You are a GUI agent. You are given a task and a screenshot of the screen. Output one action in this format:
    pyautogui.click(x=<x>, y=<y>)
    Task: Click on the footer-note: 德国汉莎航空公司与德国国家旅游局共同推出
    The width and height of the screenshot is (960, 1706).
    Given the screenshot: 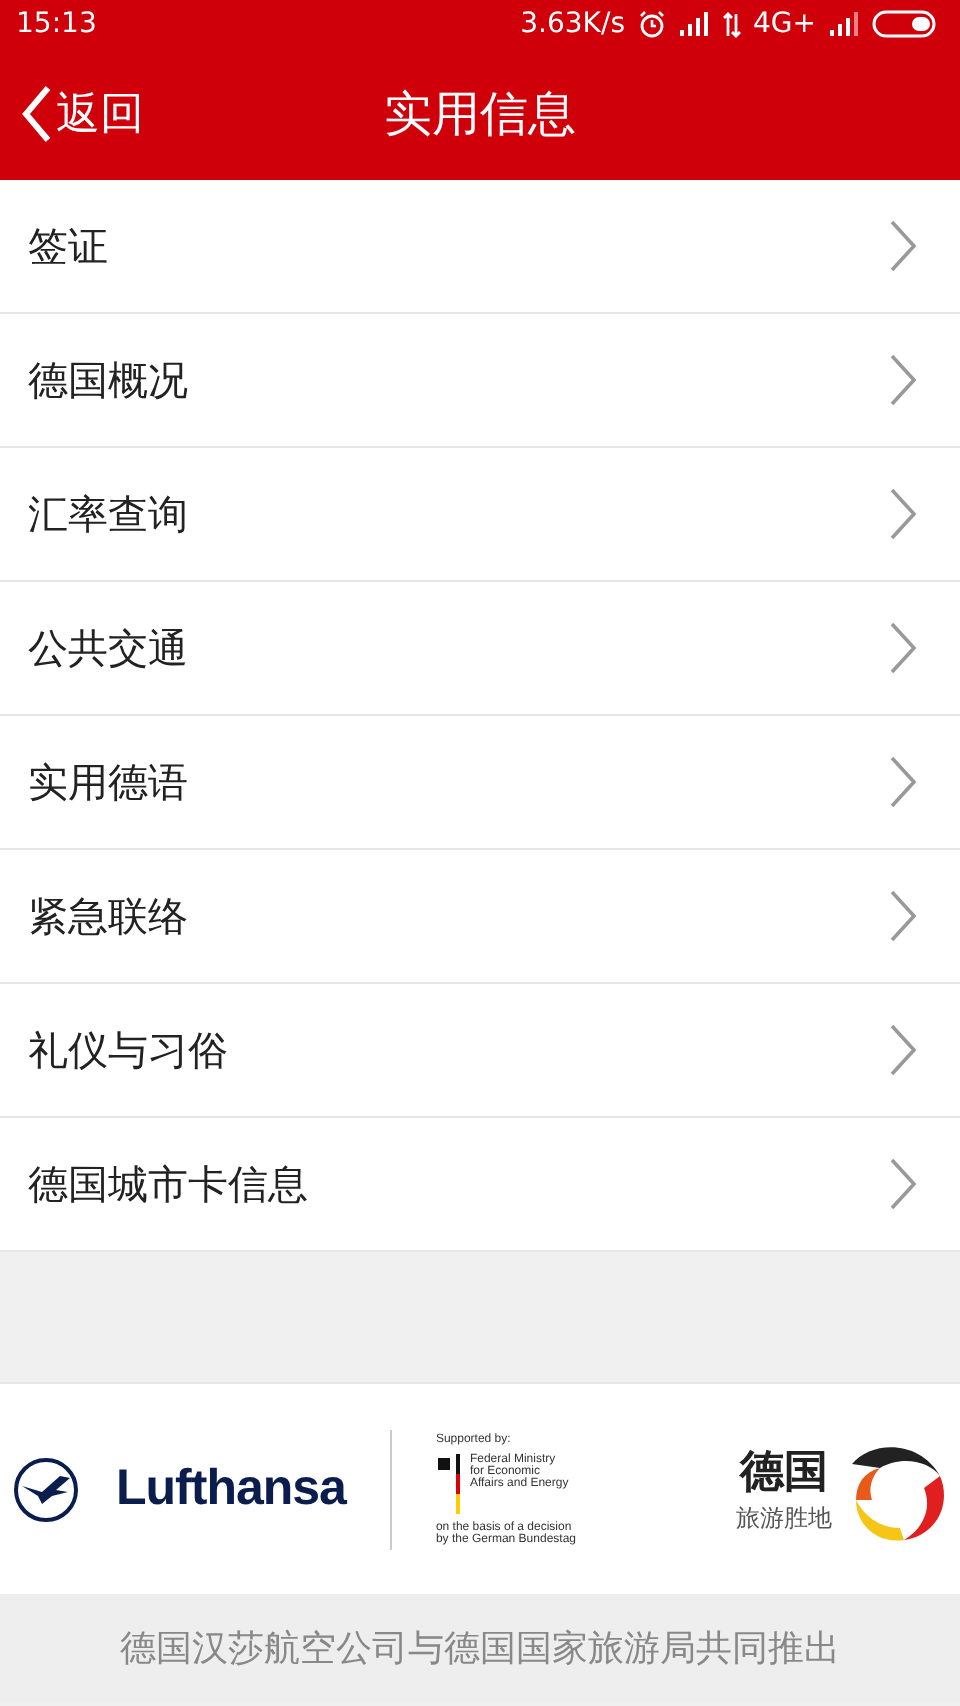 What is the action you would take?
    pyautogui.click(x=480, y=1649)
    